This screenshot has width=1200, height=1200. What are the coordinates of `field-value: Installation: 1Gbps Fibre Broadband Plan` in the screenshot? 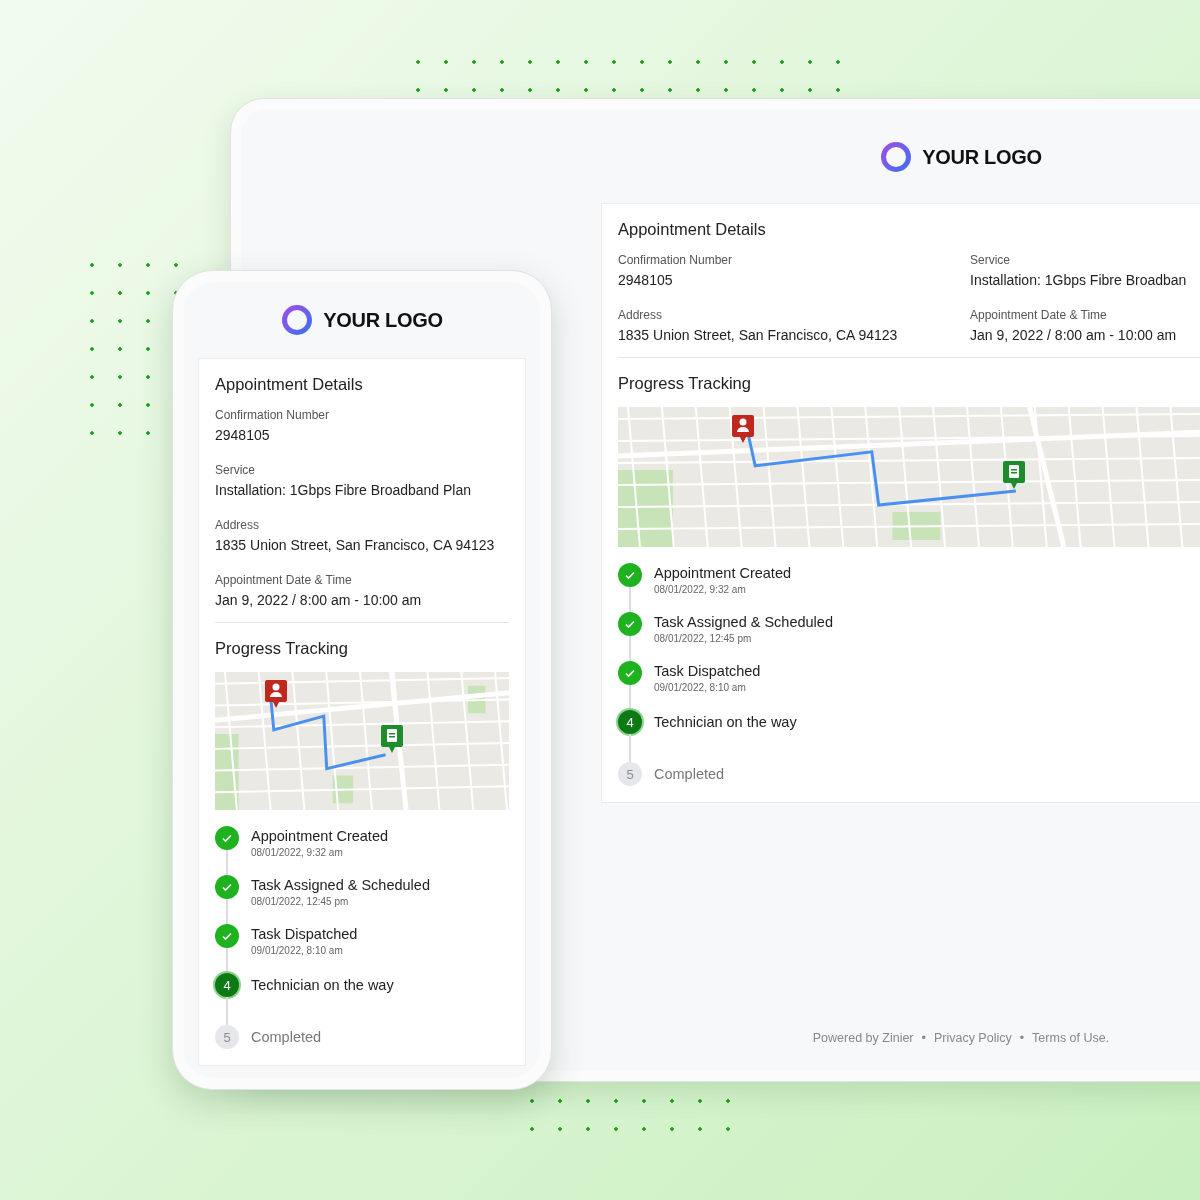 It's located at (344, 490).